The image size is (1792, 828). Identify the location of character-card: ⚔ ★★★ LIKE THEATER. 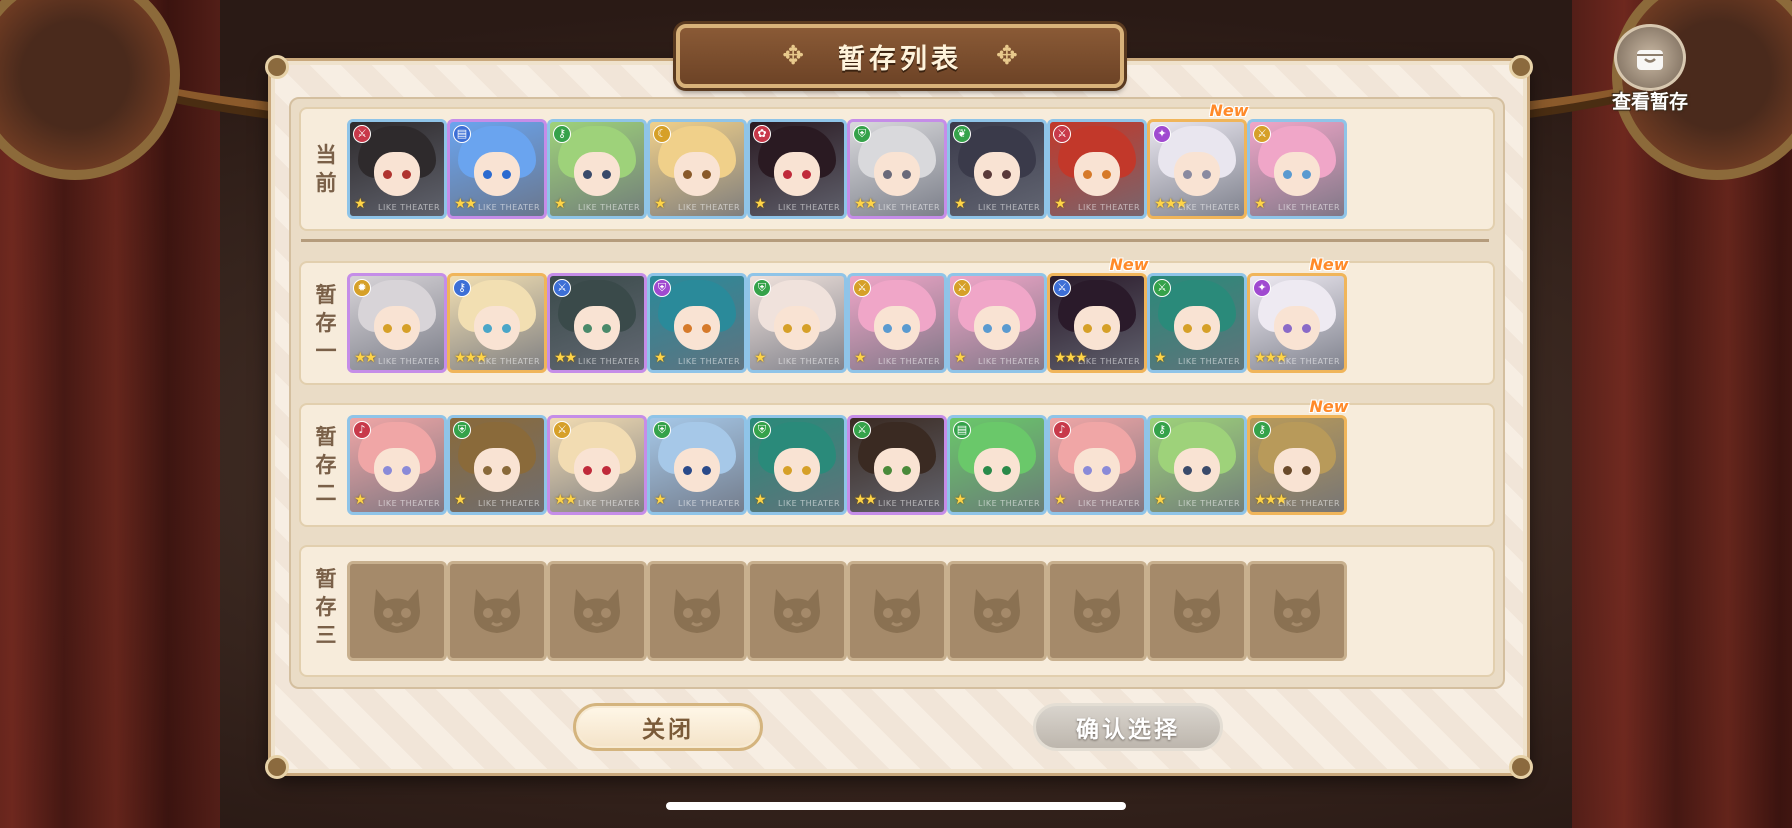
(1097, 323).